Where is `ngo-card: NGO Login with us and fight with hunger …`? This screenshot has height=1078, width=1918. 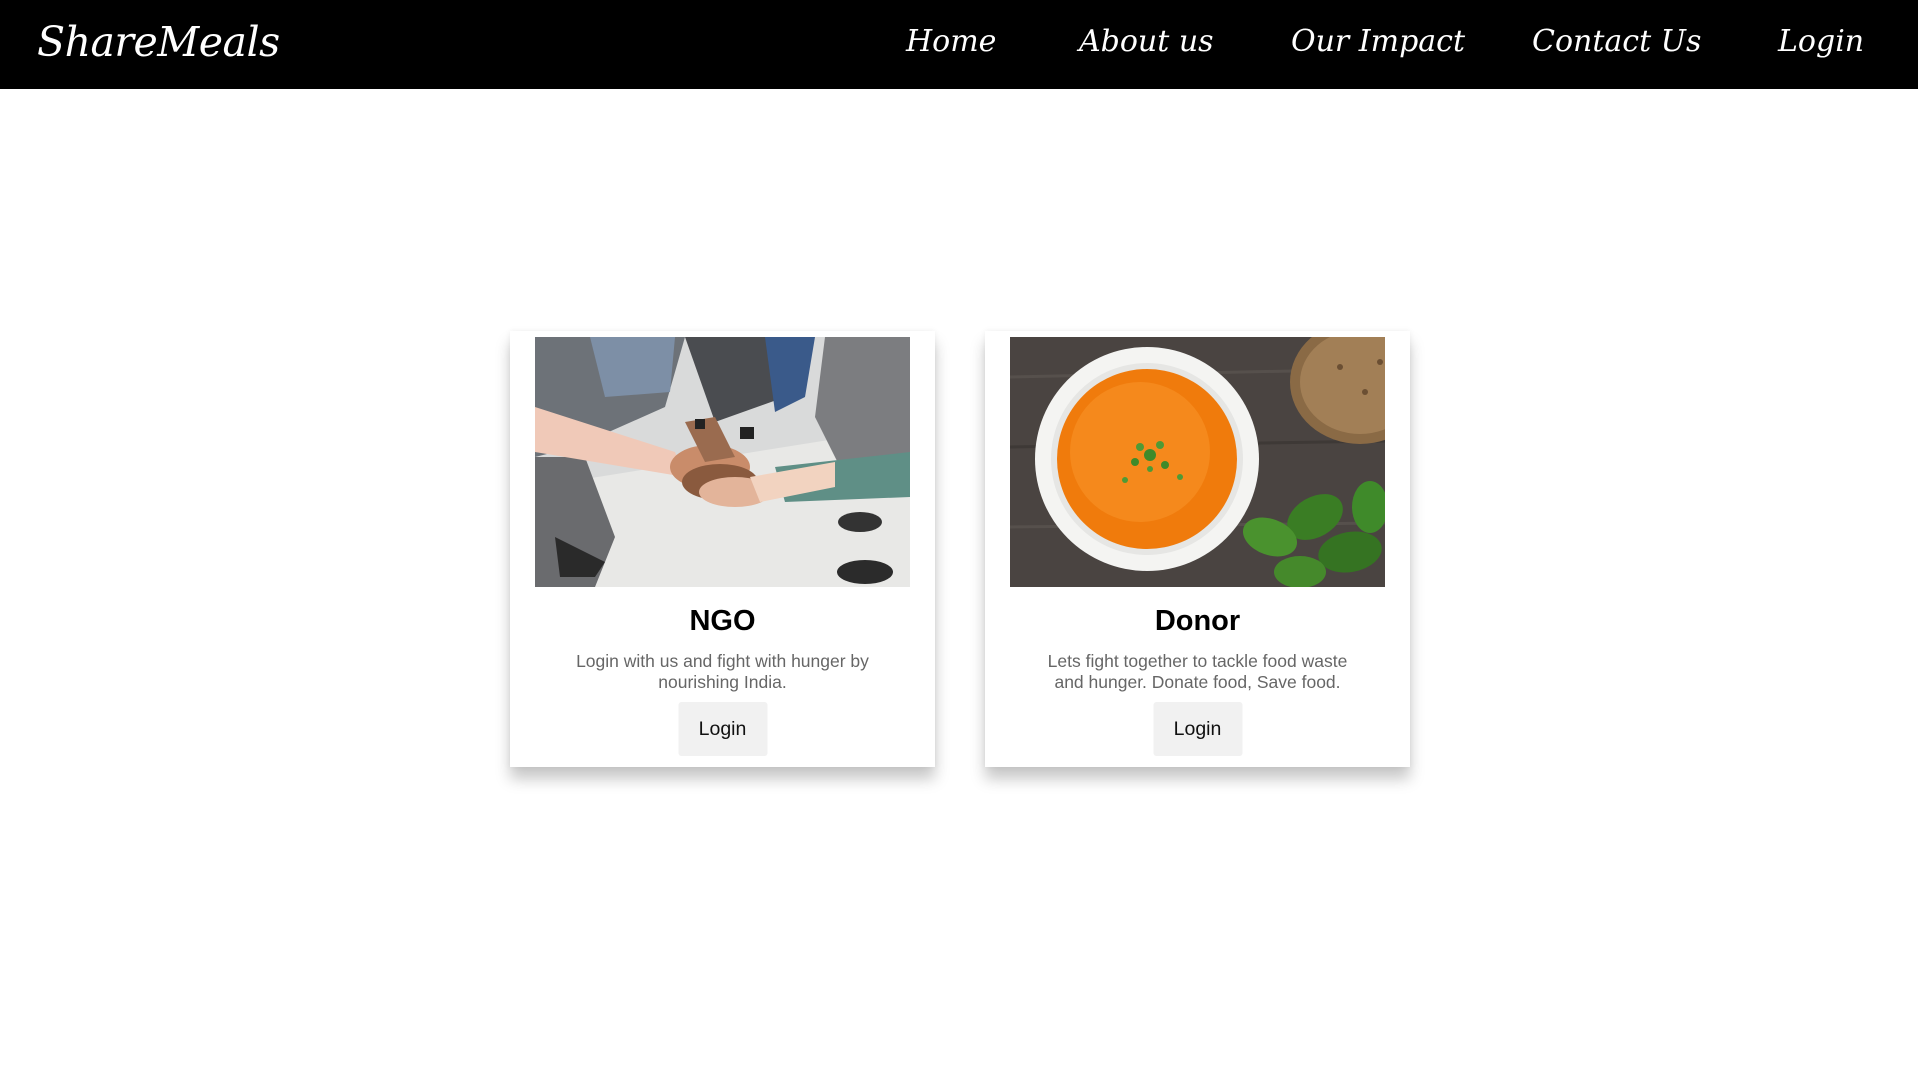
ngo-card: NGO Login with us and fight with hunger … is located at coordinates (722, 549).